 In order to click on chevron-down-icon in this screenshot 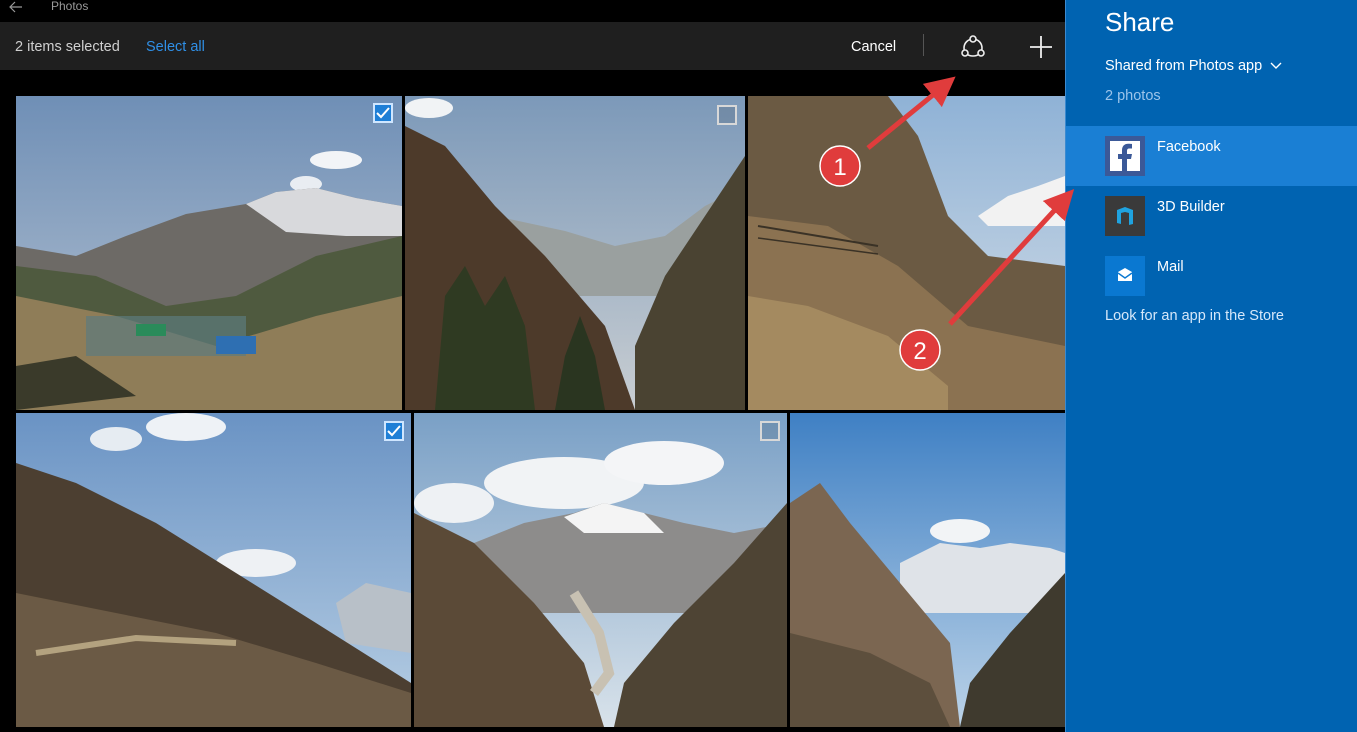, I will do `click(1276, 65)`.